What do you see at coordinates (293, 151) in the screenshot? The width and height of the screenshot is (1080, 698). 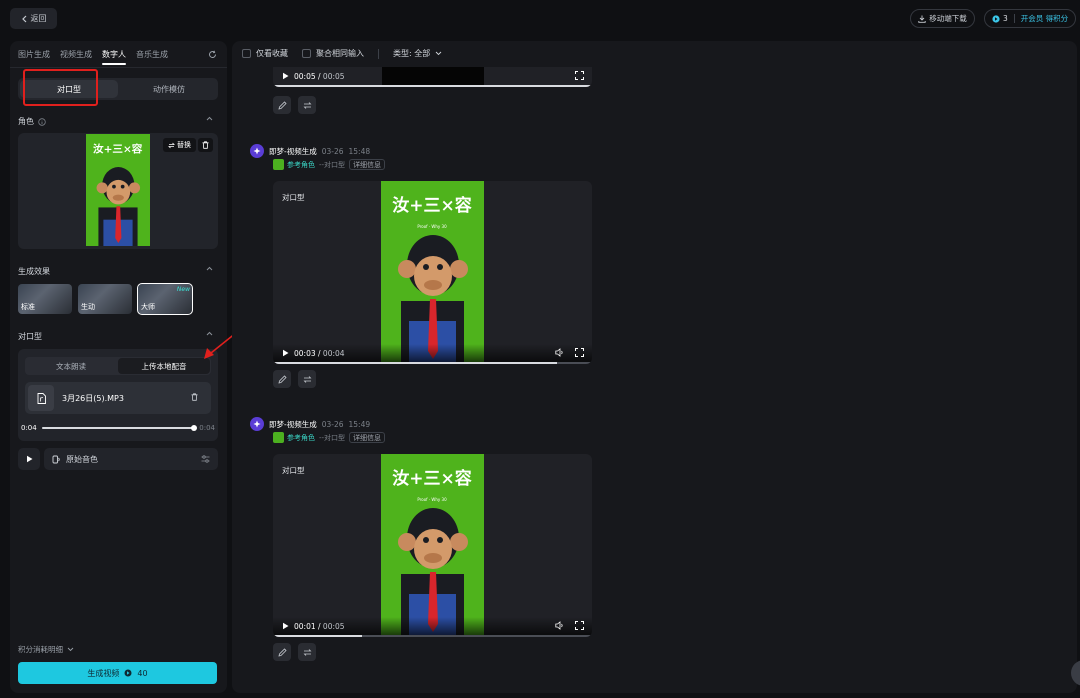 I see `generation-source: 即梦-视频生成` at bounding box center [293, 151].